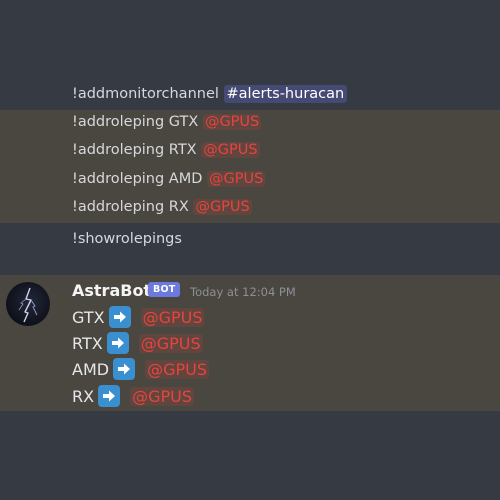  I want to click on bot-roleping-line: RX @GPUS, so click(133, 396).